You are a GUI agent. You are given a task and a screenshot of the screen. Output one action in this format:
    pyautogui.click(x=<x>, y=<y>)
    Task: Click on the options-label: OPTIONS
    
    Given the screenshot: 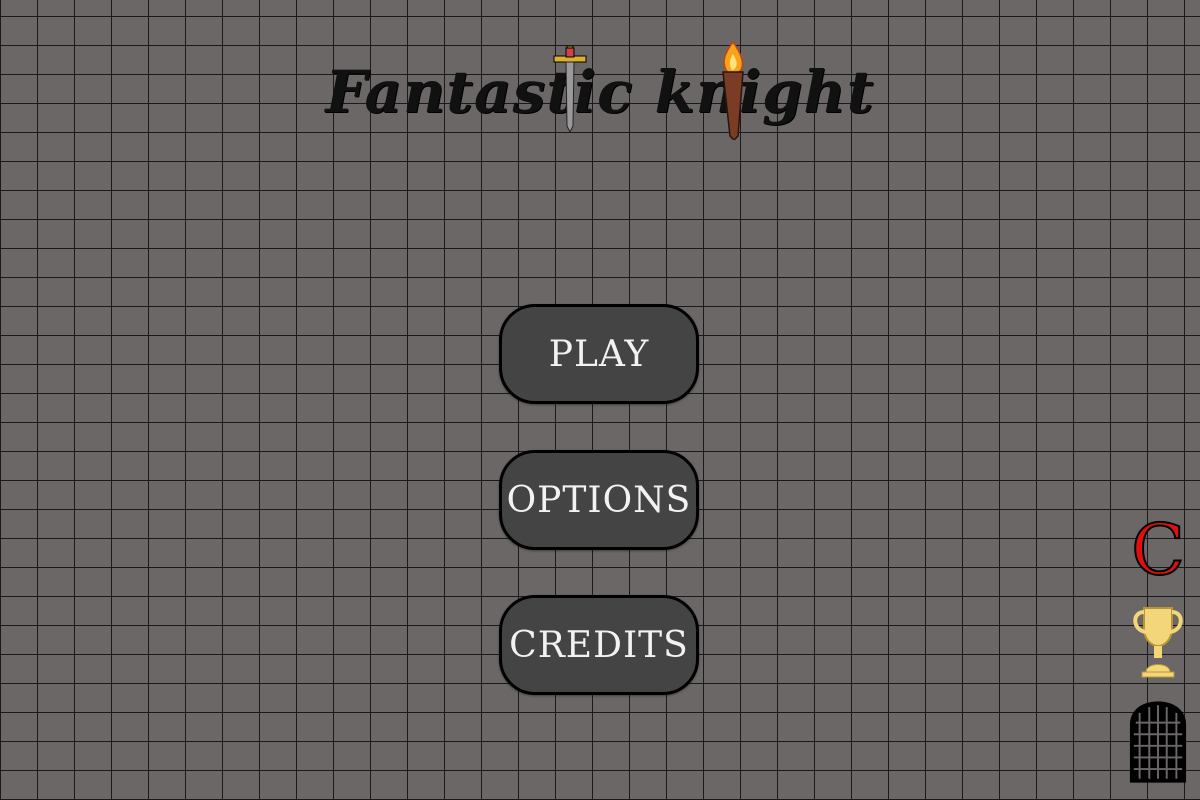 What is the action you would take?
    pyautogui.click(x=599, y=500)
    